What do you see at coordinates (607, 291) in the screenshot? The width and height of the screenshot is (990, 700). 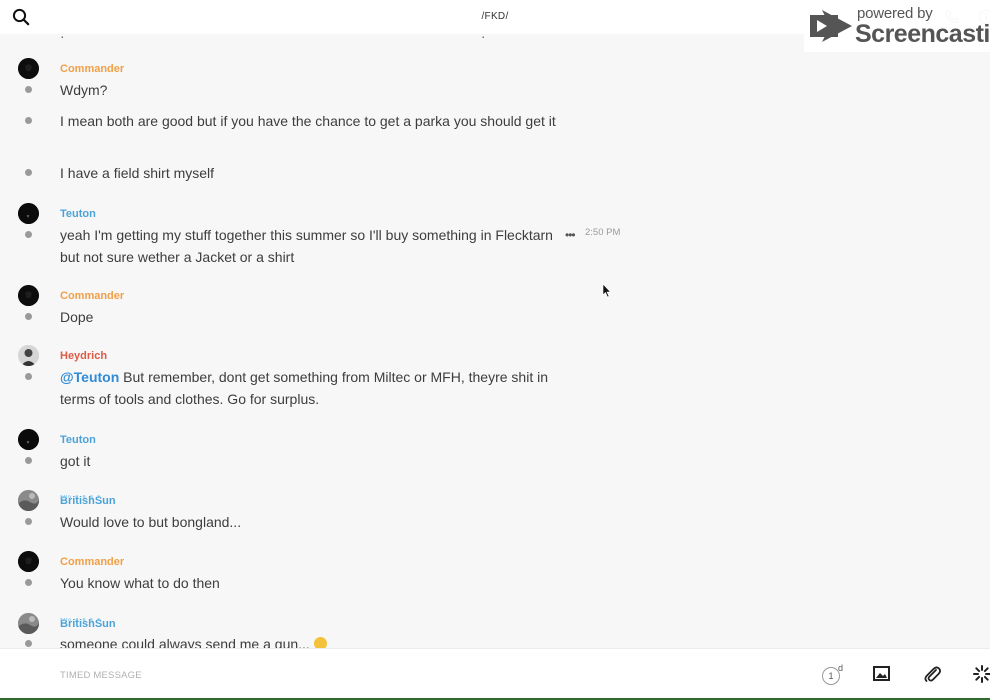 I see `mouse-cursor-icon` at bounding box center [607, 291].